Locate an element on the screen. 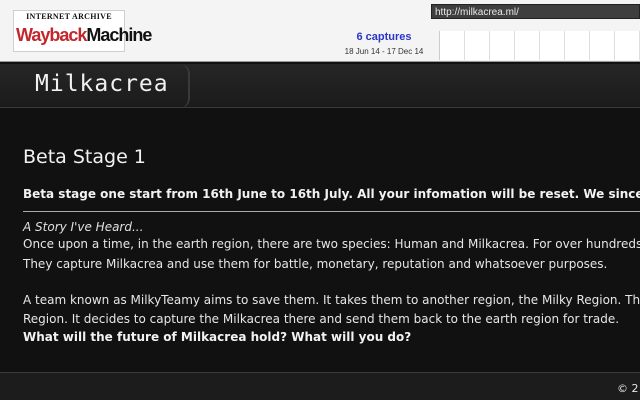  logo-wayback-machine-text: WaybackMachine is located at coordinates (84, 35).